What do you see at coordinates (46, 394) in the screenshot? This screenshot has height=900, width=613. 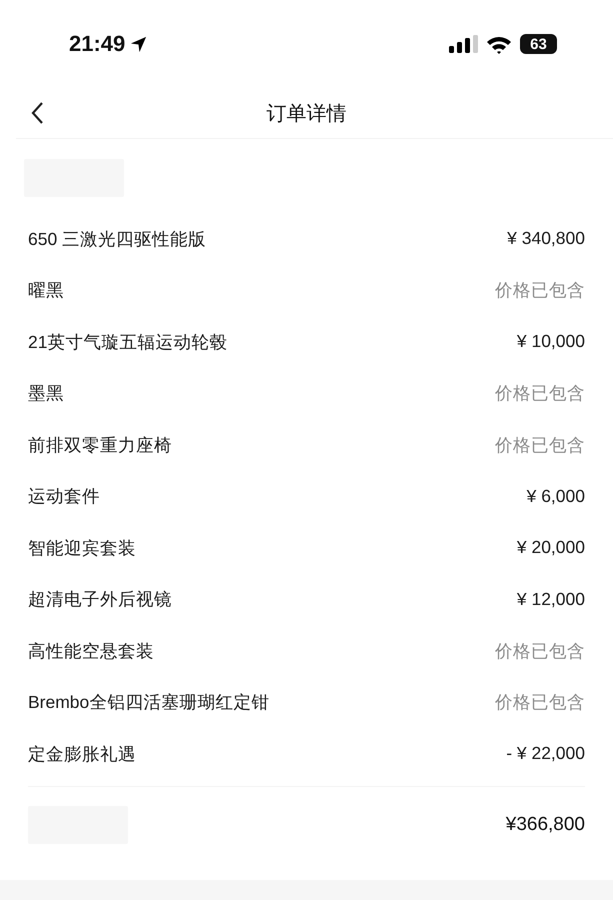 I see `item-name: 墨黑` at bounding box center [46, 394].